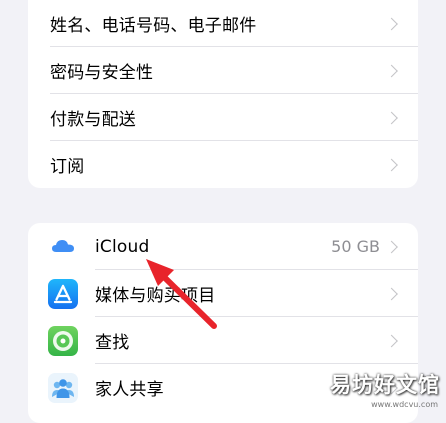 Image resolution: width=446 pixels, height=423 pixels. What do you see at coordinates (223, 340) in the screenshot?
I see `find-my-row: 查找` at bounding box center [223, 340].